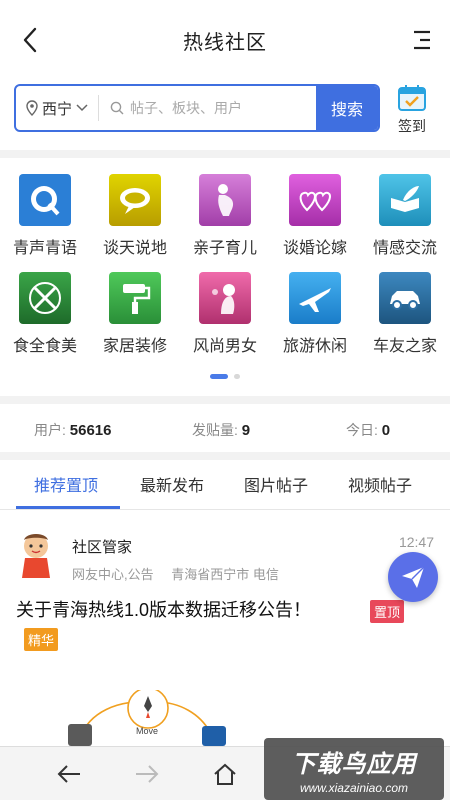 Image resolution: width=450 pixels, height=800 pixels. I want to click on fork-knife-icon, so click(45, 298).